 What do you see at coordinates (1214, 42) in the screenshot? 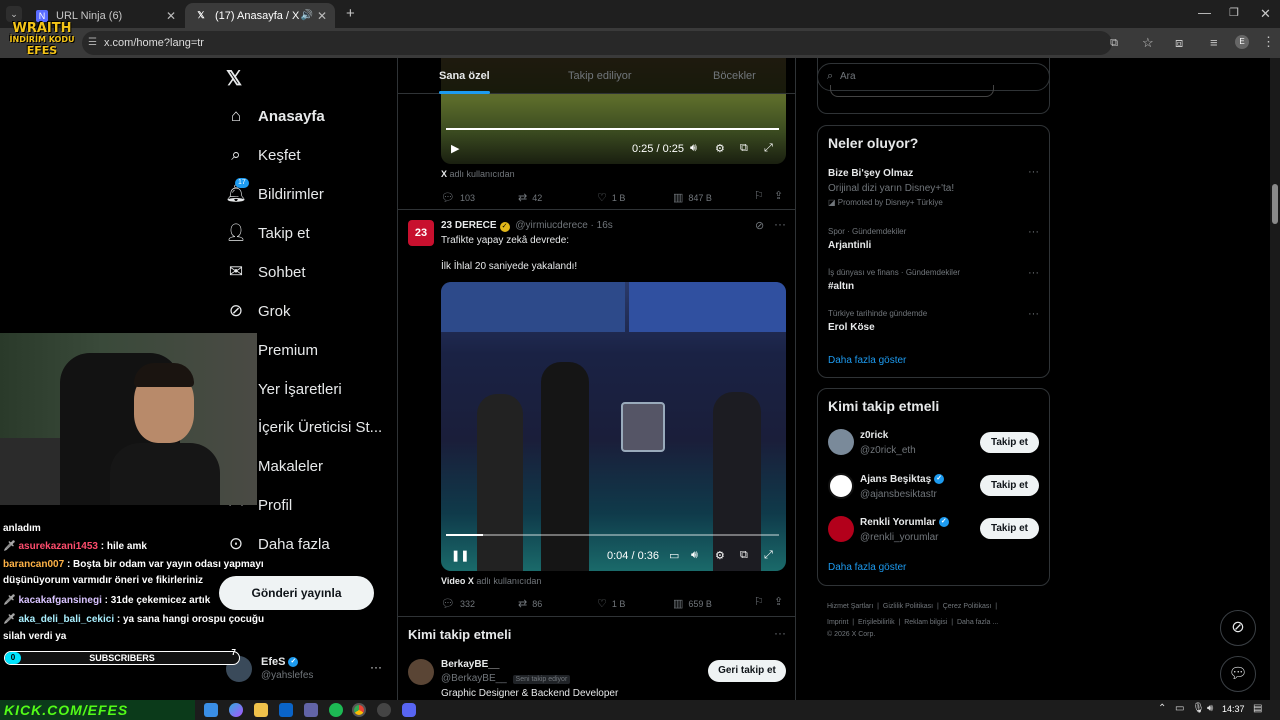
I see `media-icon: ≡` at bounding box center [1214, 42].